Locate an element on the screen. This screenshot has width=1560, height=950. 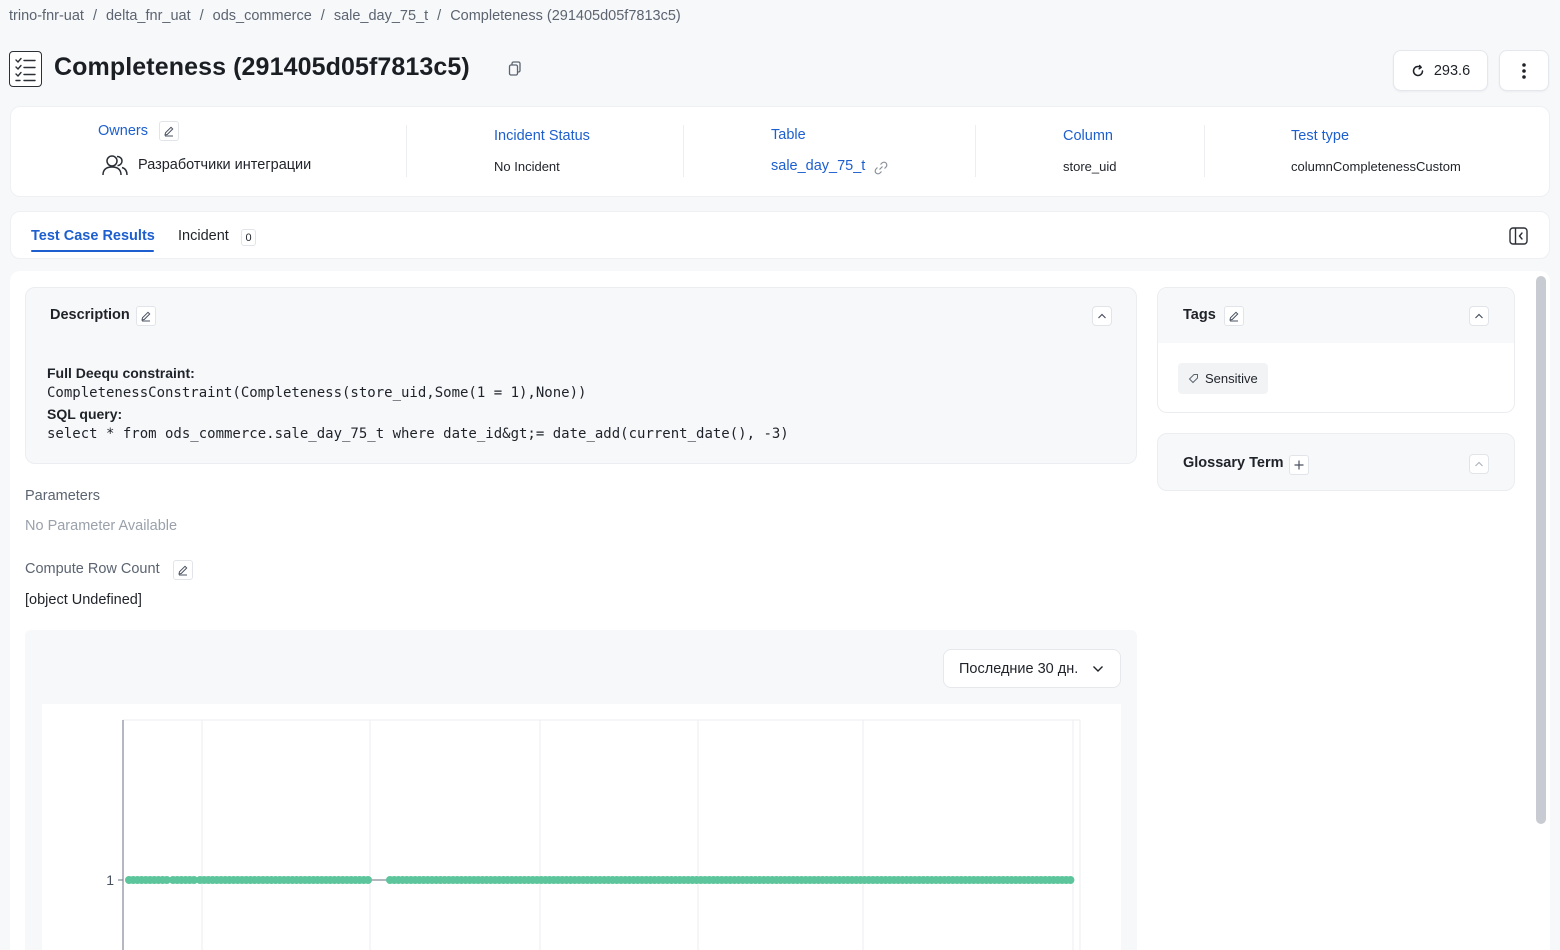
breadcrumb-item-service: trino-fnr-uat is located at coordinates (46, 16).